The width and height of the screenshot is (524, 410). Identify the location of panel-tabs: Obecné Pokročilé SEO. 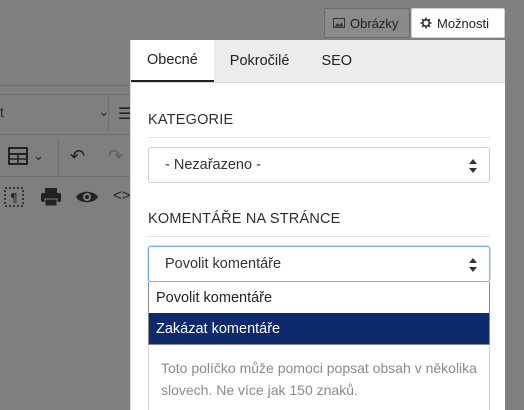
(318, 61).